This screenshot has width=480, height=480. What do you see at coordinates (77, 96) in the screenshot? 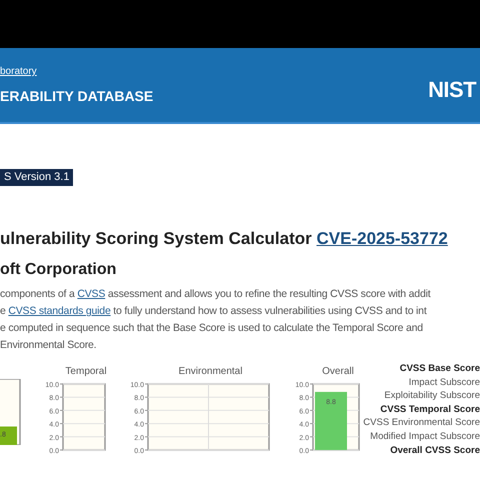
I see `site-title: ERABILITY DATABASE` at bounding box center [77, 96].